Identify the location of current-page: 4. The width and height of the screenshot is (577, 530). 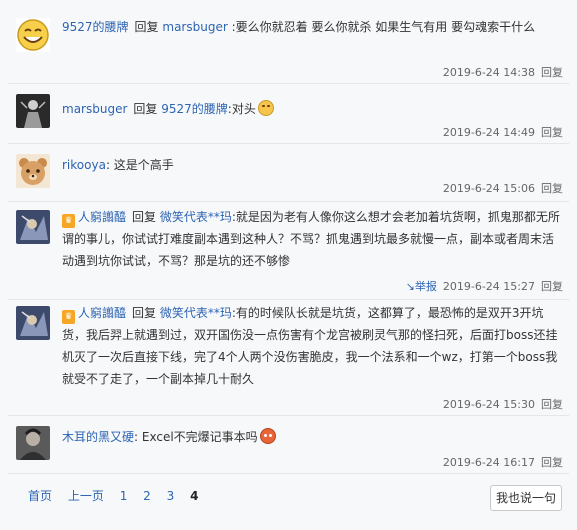
(194, 496).